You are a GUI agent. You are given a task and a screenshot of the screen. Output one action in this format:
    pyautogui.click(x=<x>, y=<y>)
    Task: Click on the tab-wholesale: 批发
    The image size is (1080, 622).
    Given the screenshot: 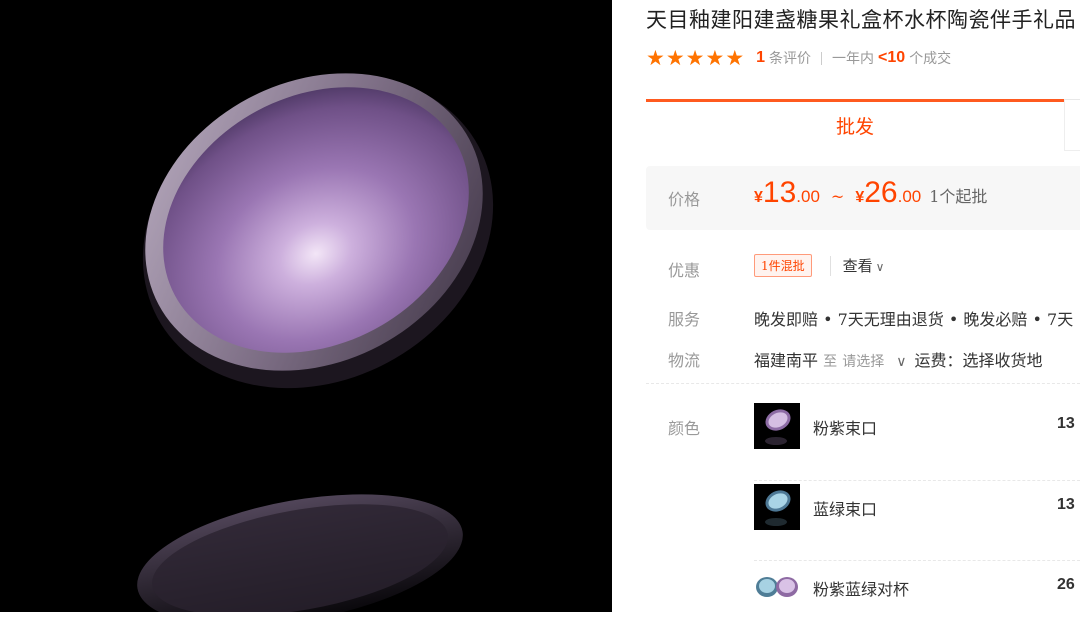 What is the action you would take?
    pyautogui.click(x=855, y=125)
    